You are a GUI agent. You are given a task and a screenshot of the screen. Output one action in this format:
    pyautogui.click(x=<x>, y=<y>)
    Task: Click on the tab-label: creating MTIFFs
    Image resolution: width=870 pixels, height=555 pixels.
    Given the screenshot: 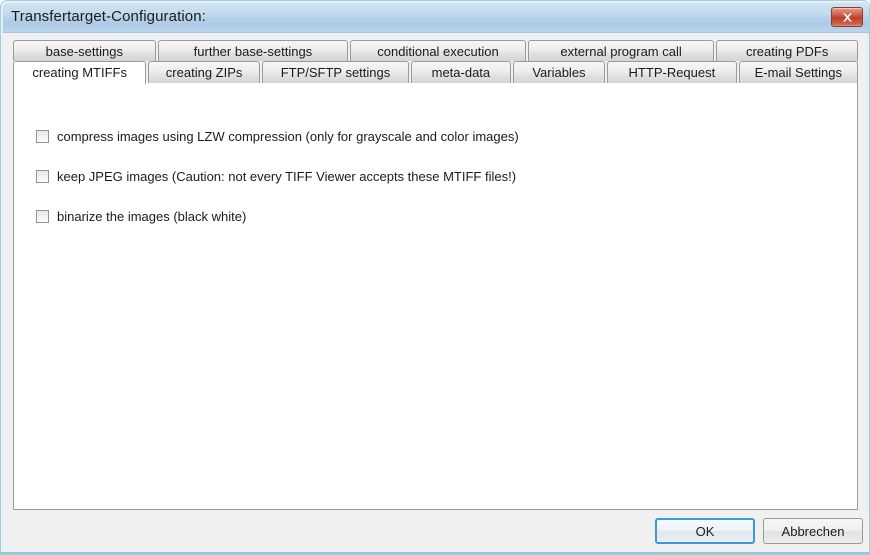 What is the action you would take?
    pyautogui.click(x=79, y=72)
    